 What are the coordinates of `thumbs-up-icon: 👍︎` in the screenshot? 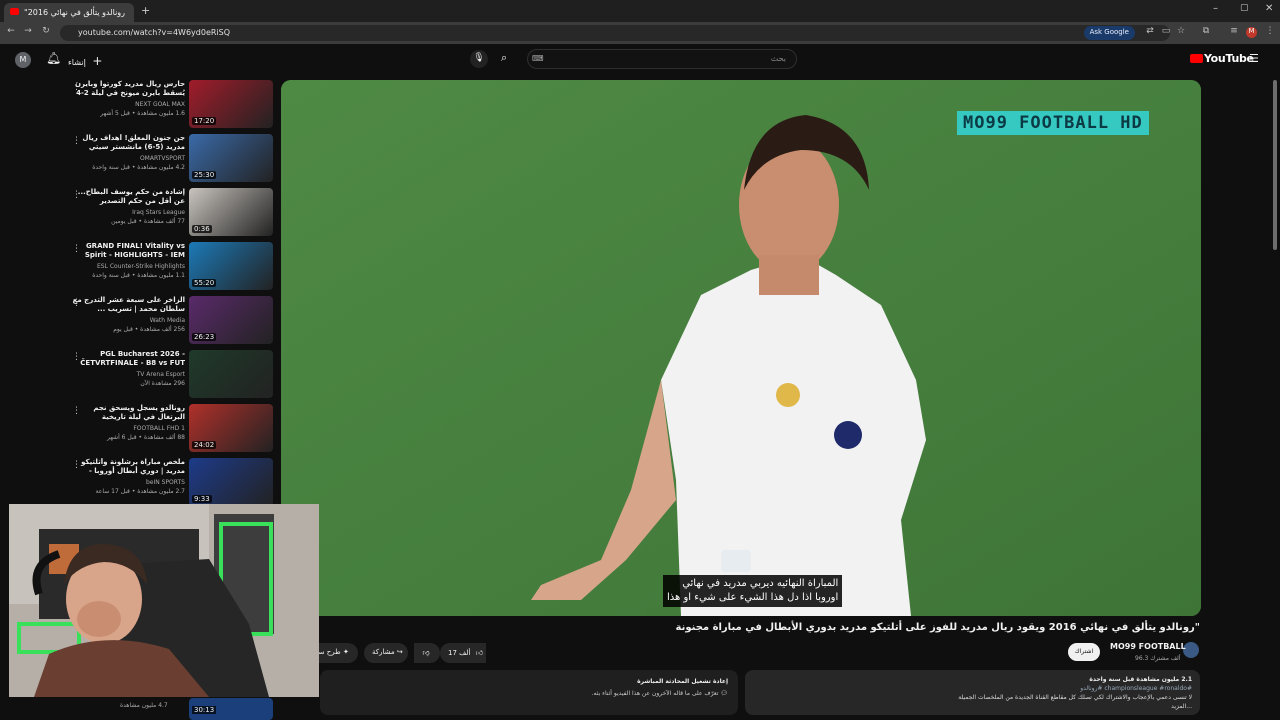 It's located at (479, 653).